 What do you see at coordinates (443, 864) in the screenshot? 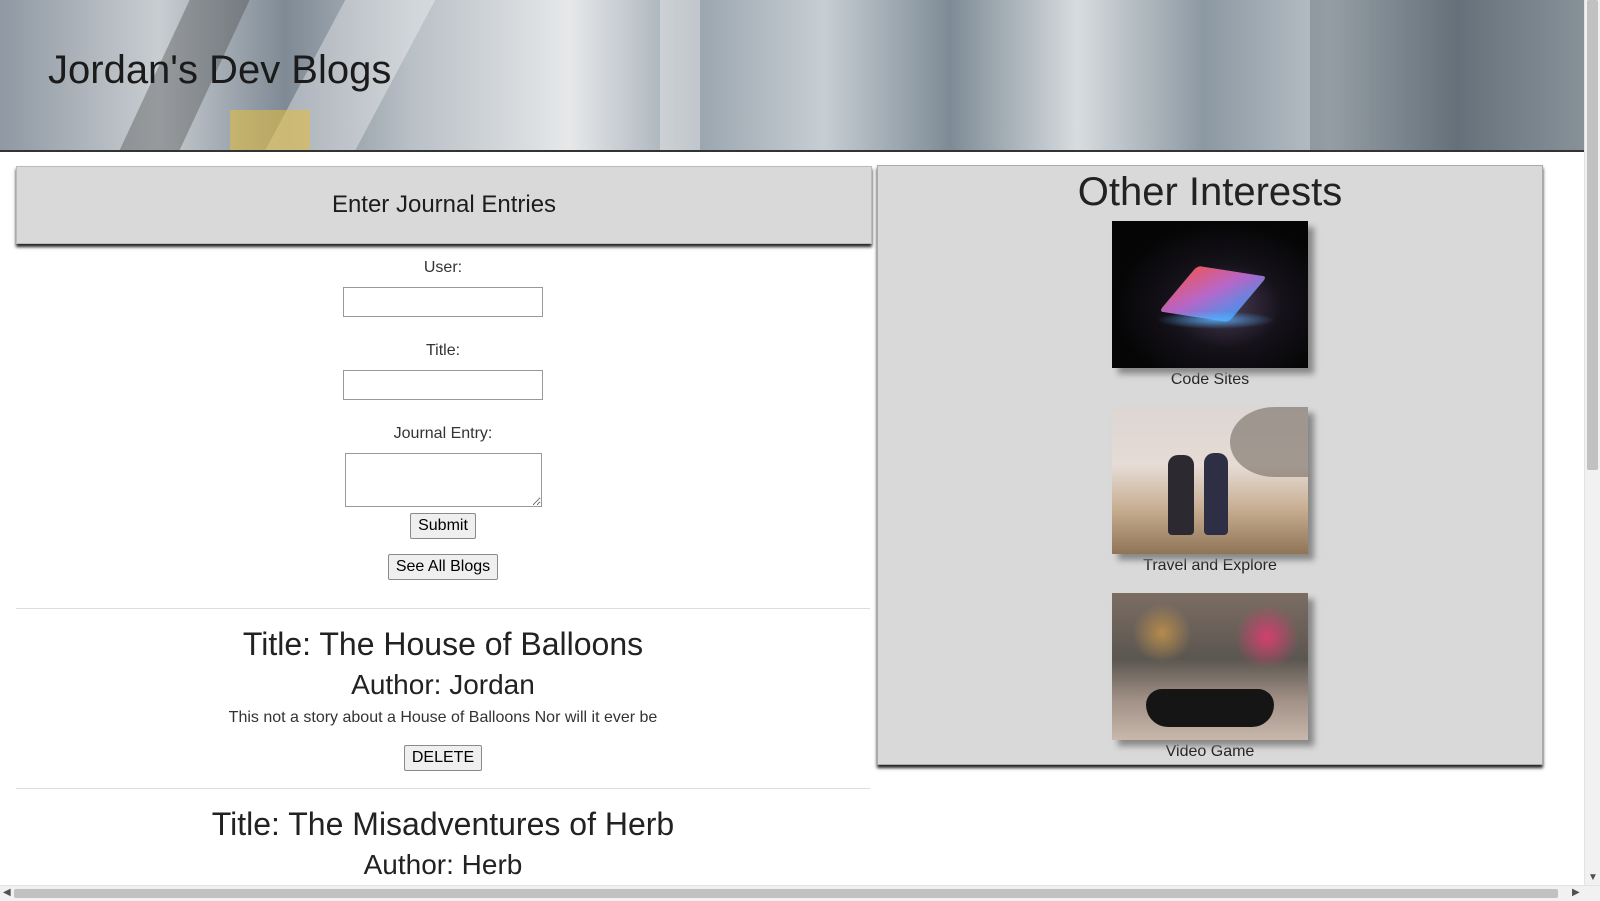
I see `post-author: Author: Herb` at bounding box center [443, 864].